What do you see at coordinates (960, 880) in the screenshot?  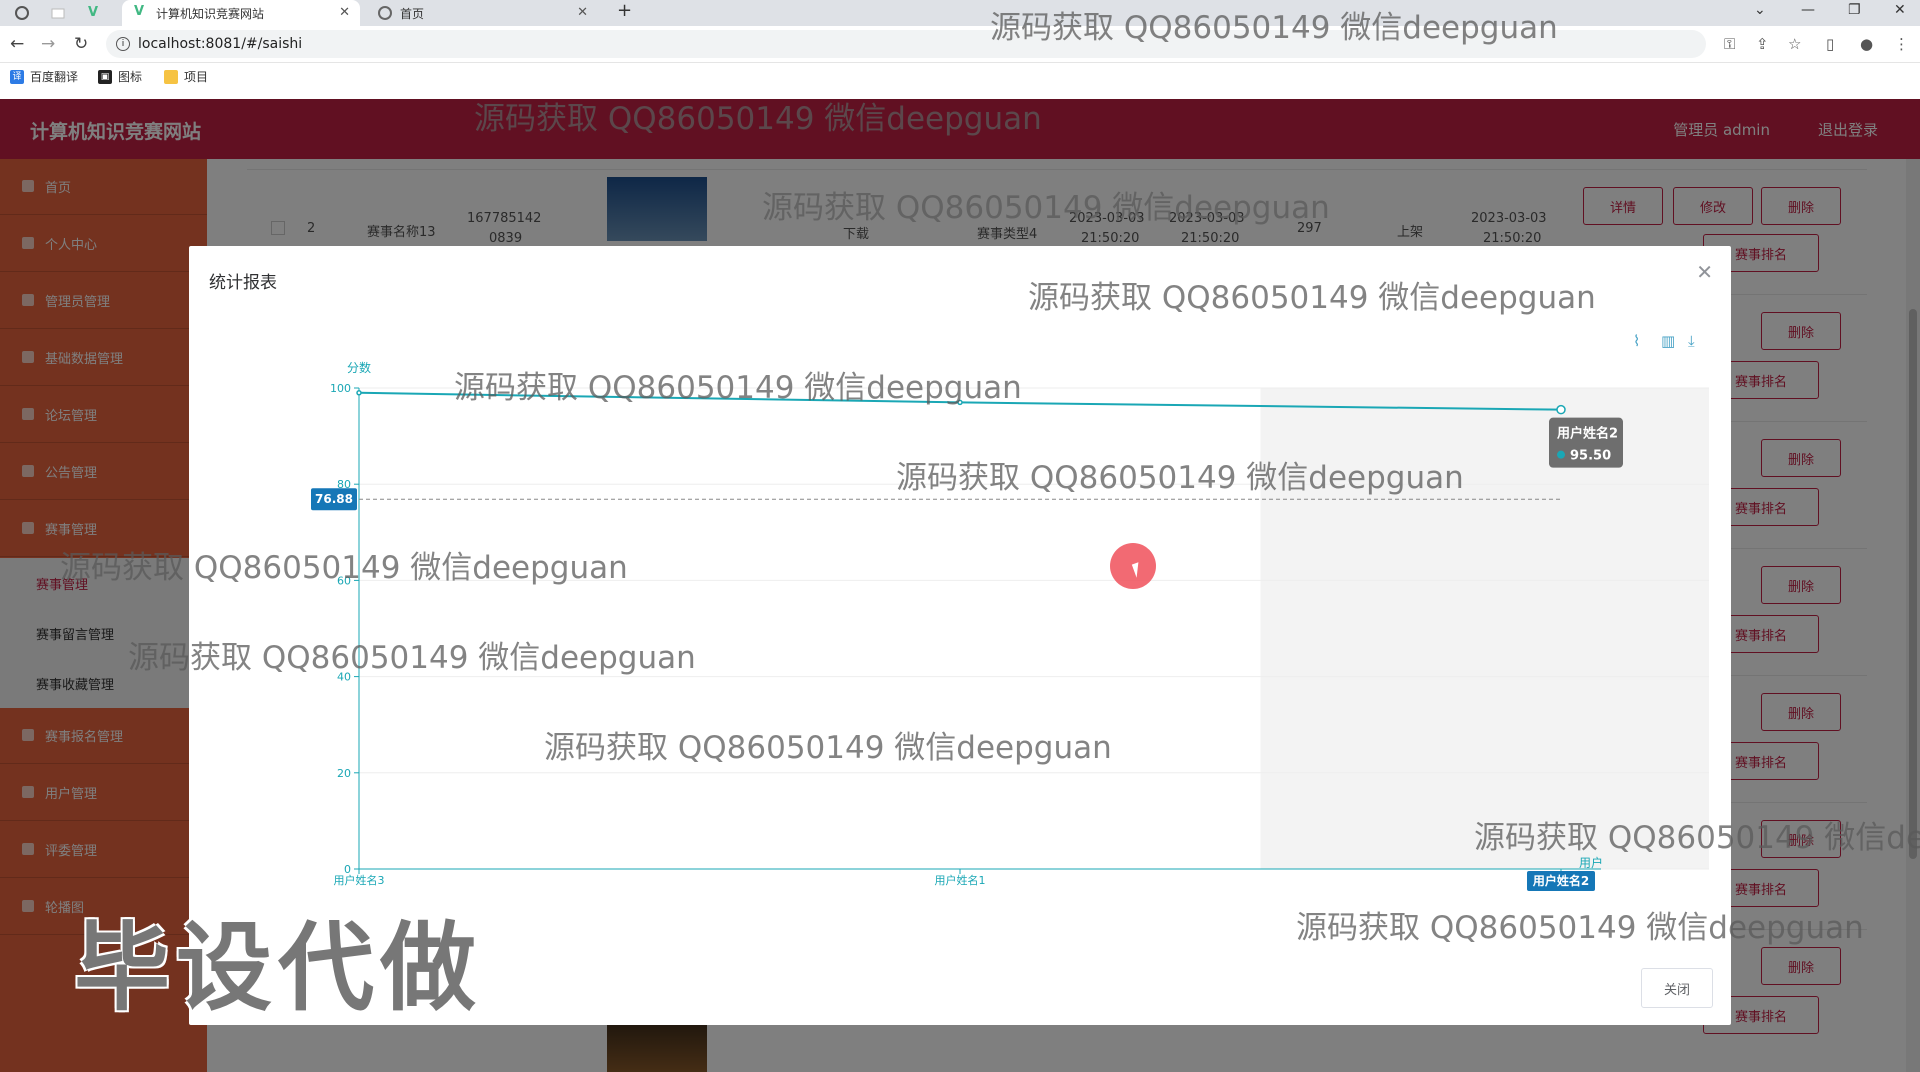 I see `x-tick-label: 用户姓名1` at bounding box center [960, 880].